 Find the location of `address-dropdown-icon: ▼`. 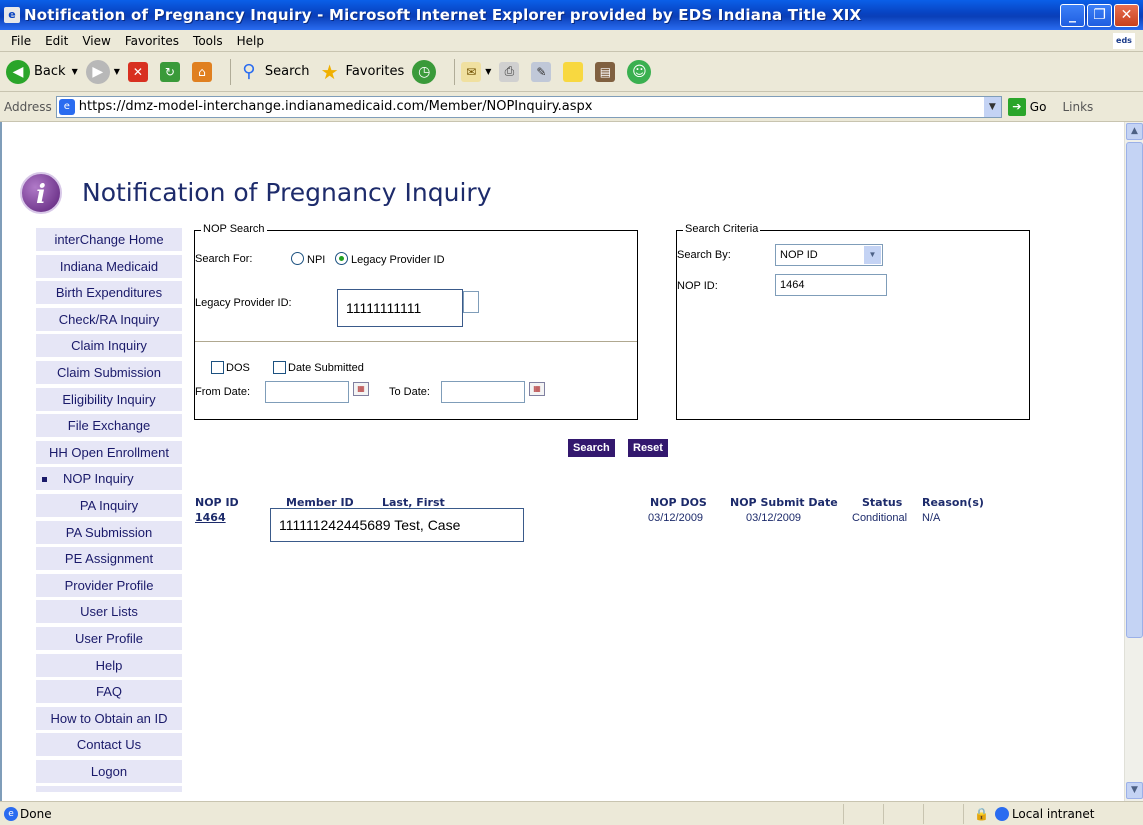

address-dropdown-icon: ▼ is located at coordinates (992, 106).